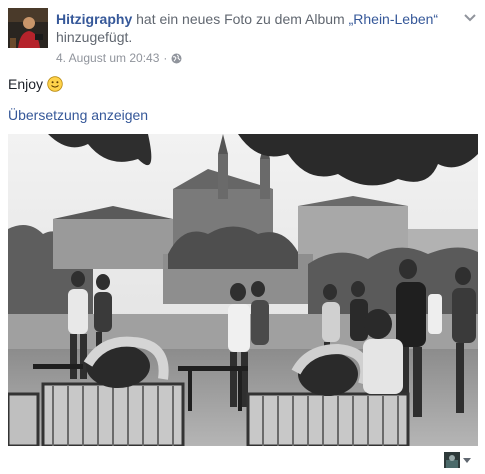 The height and width of the screenshot is (474, 485). I want to click on audience-selector, so click(457, 460).